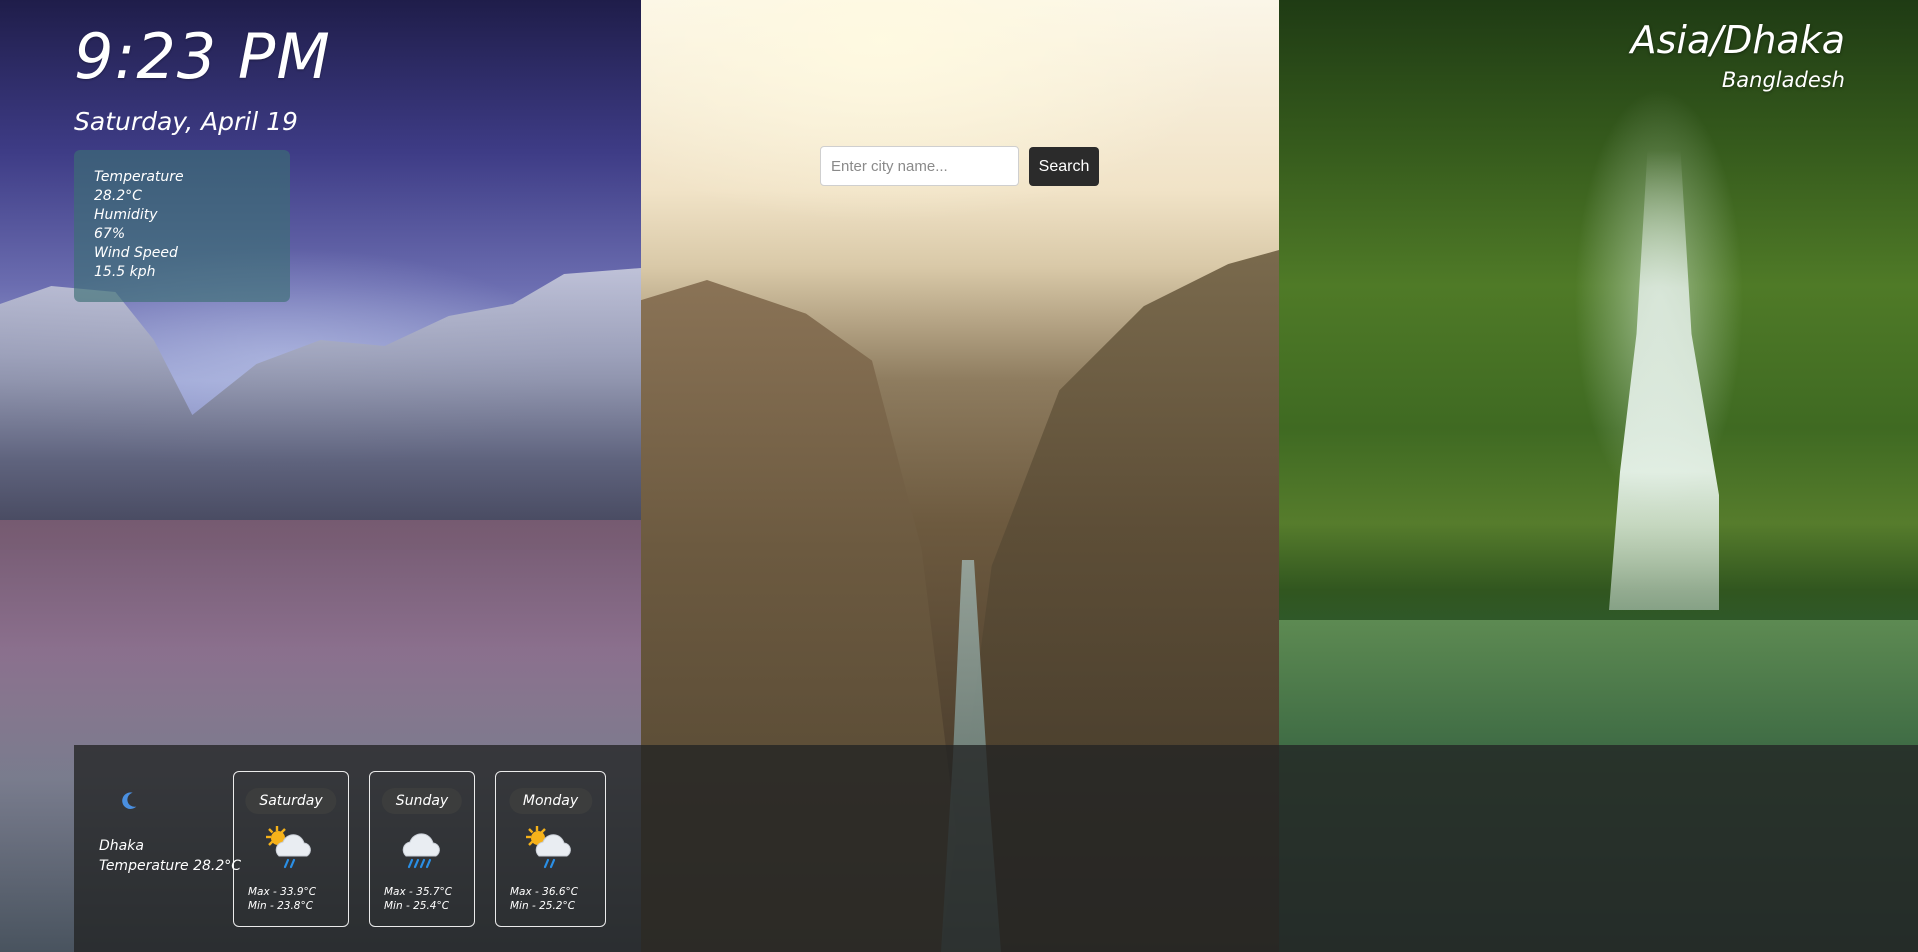 This screenshot has width=1918, height=952. What do you see at coordinates (139, 177) in the screenshot?
I see `temperature-label: Temperature` at bounding box center [139, 177].